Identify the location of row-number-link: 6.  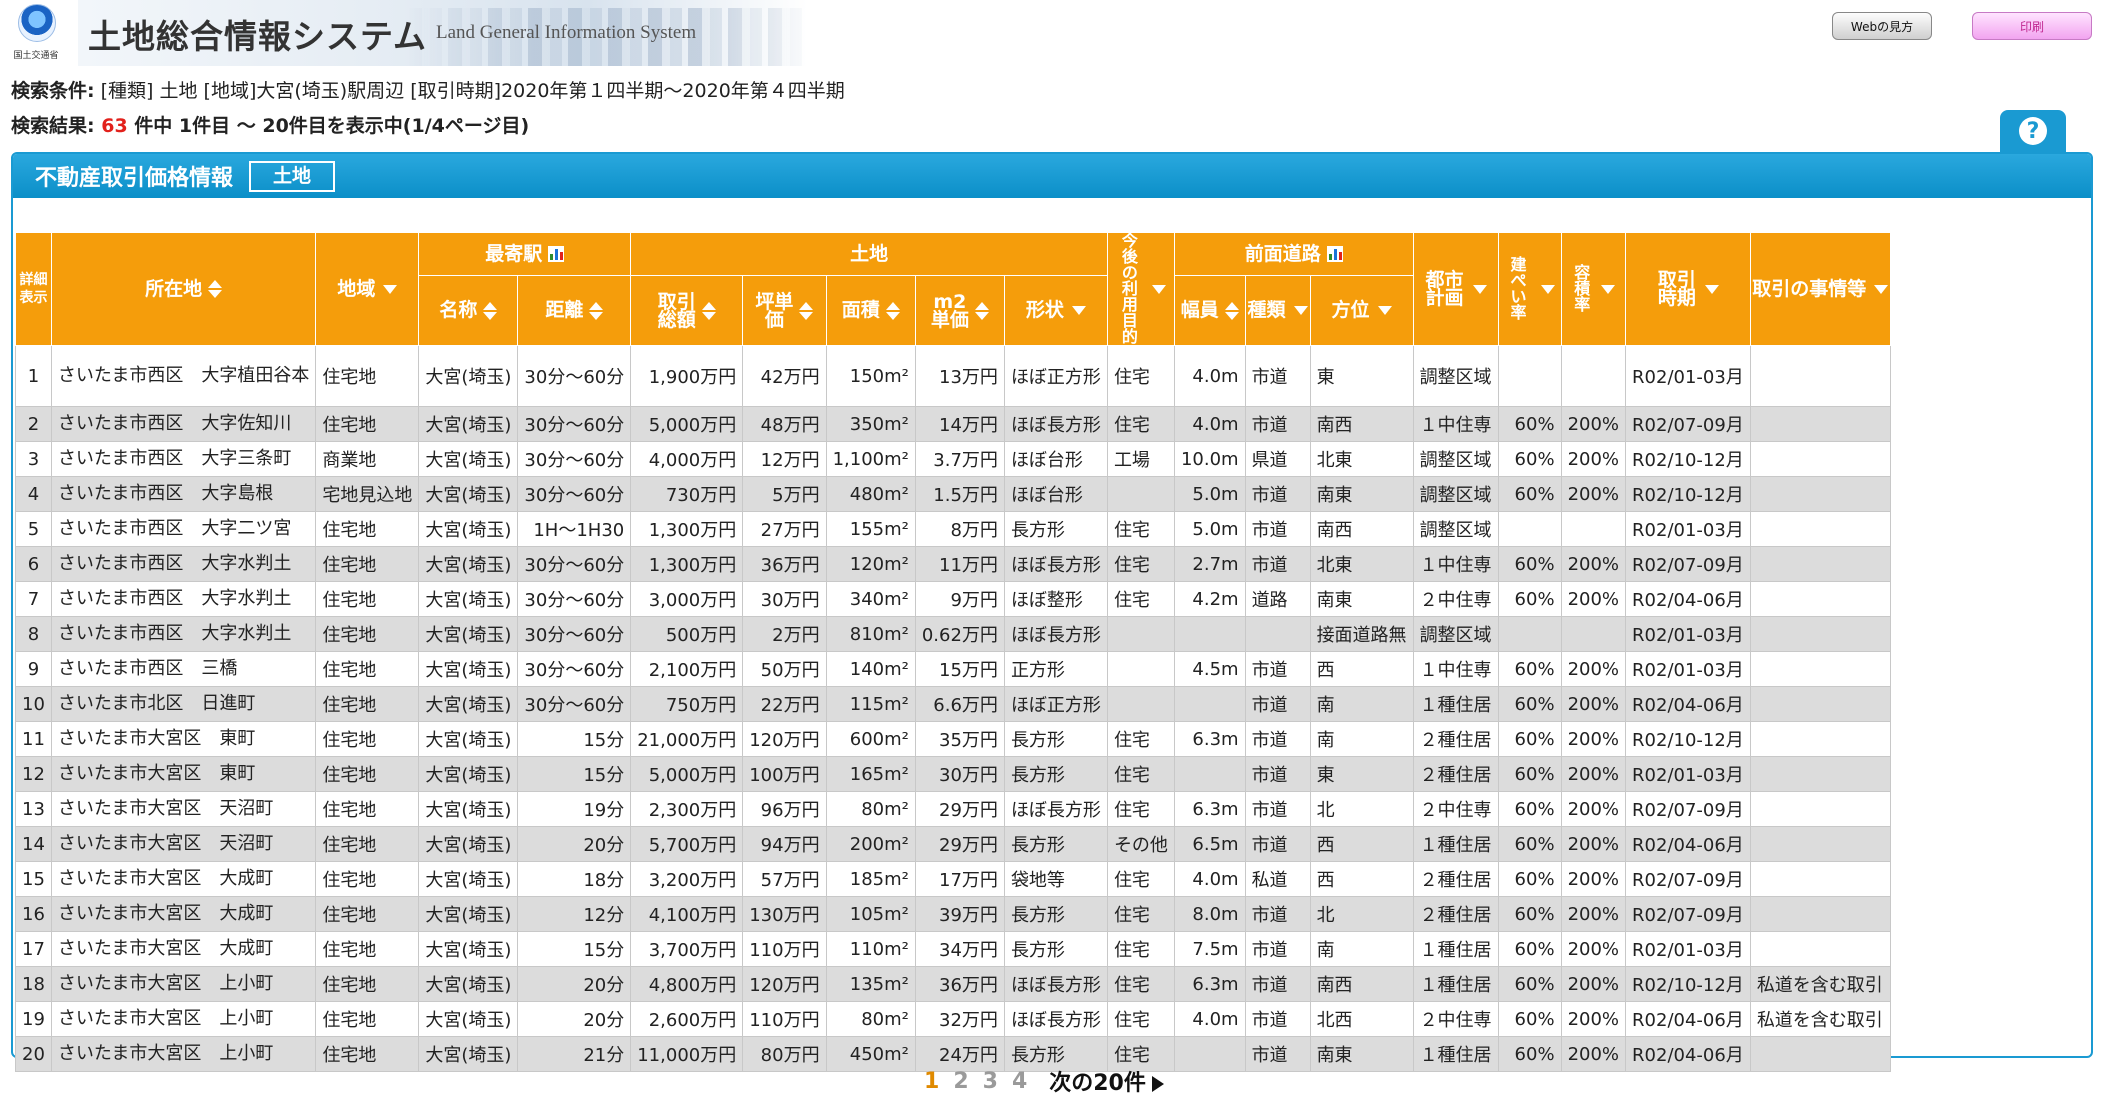
(33, 564).